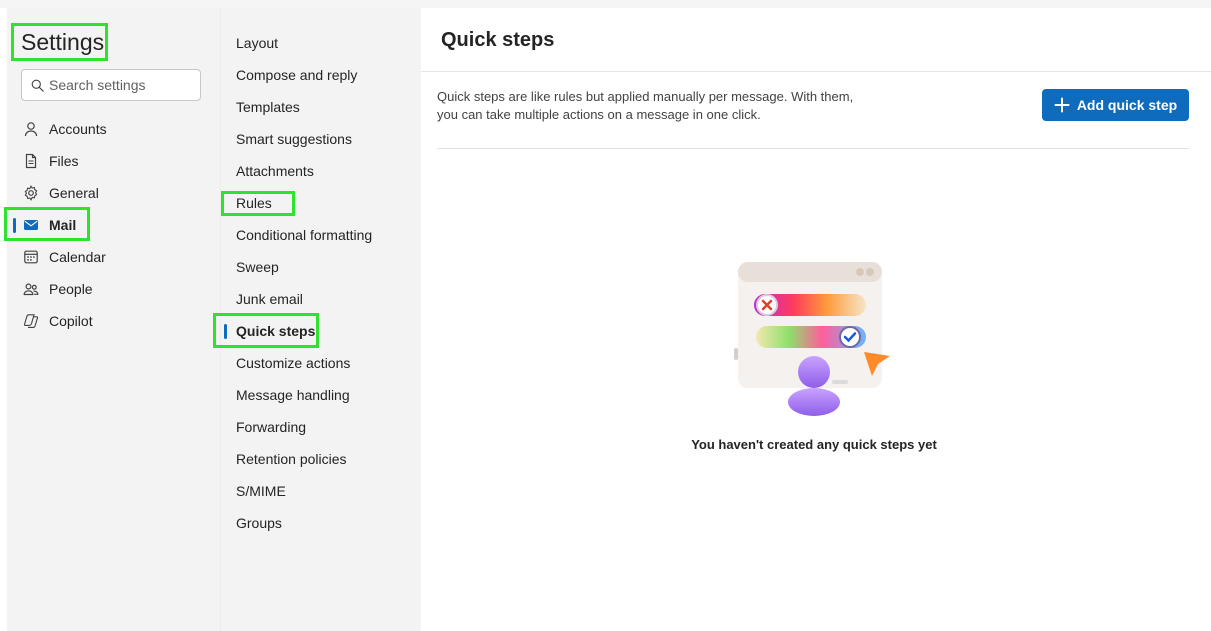 The height and width of the screenshot is (631, 1211). I want to click on person-icon, so click(30, 129).